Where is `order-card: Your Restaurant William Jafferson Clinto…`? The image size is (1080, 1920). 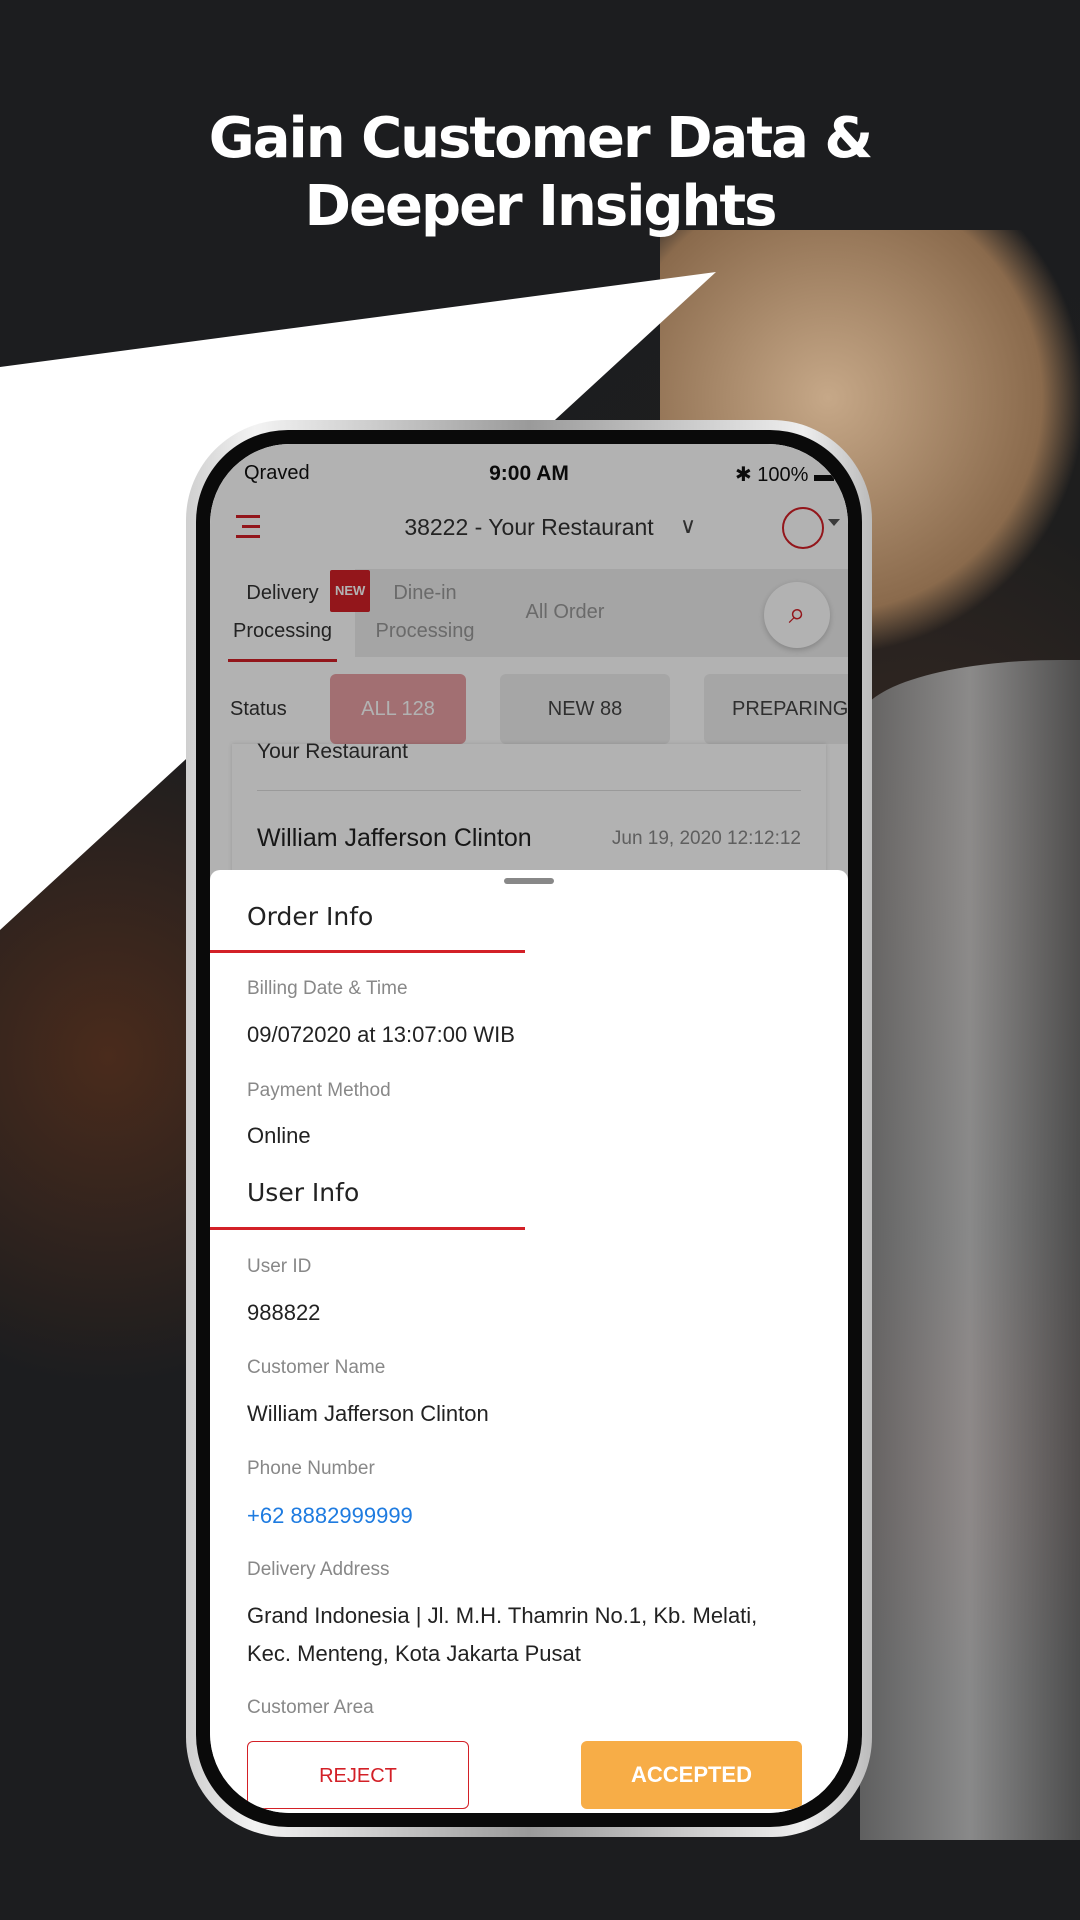 order-card: Your Restaurant William Jafferson Clinto… is located at coordinates (529, 815).